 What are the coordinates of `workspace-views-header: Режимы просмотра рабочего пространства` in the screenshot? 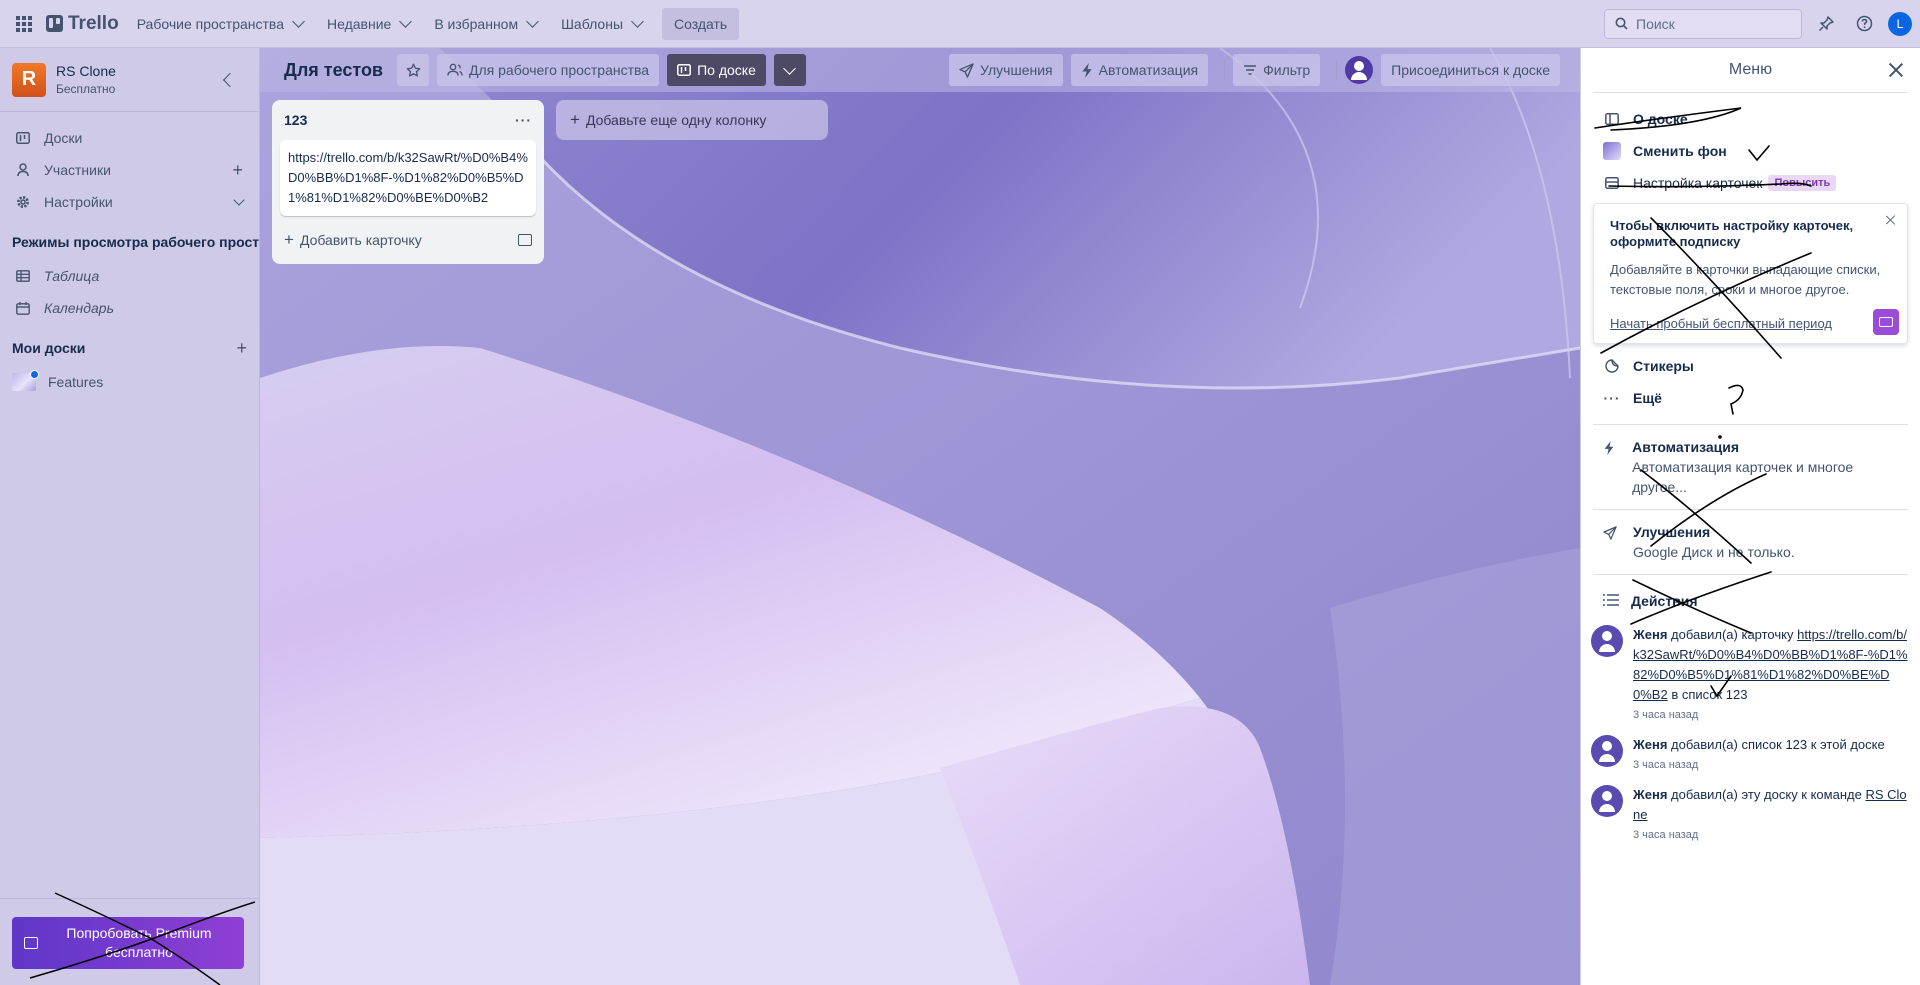 It's located at (129, 242).